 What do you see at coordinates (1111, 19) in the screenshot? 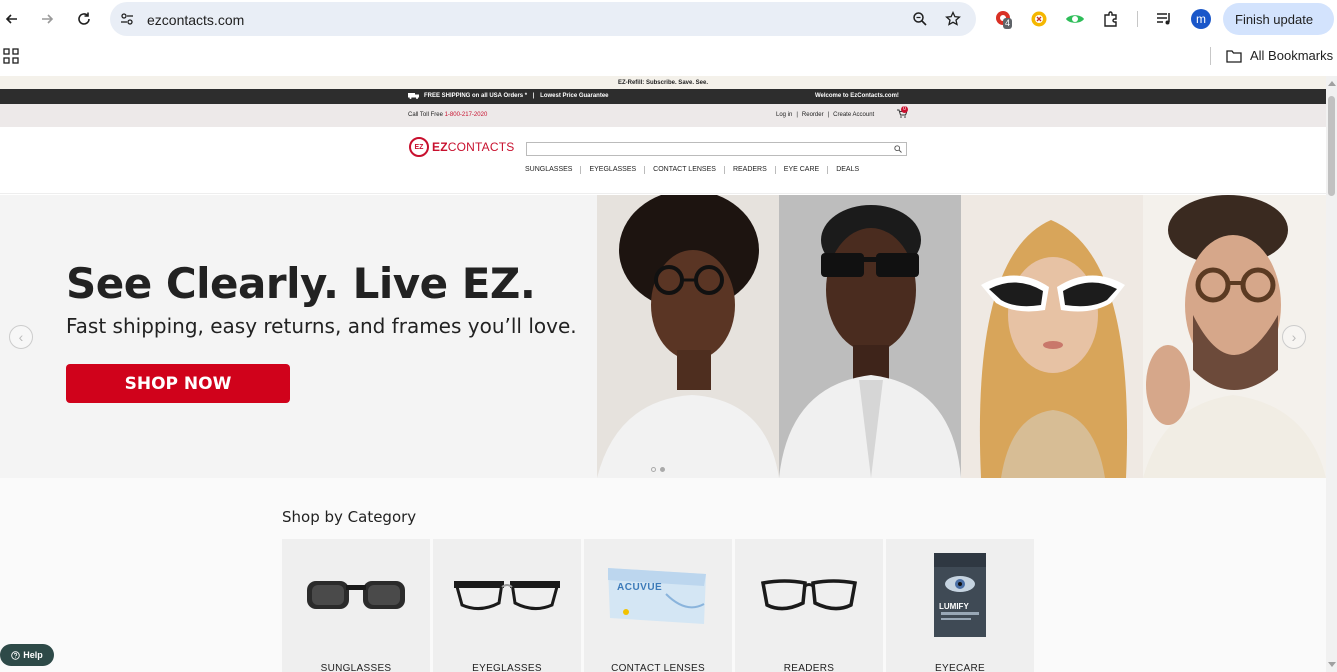
I see `extensions-puzzle-icon` at bounding box center [1111, 19].